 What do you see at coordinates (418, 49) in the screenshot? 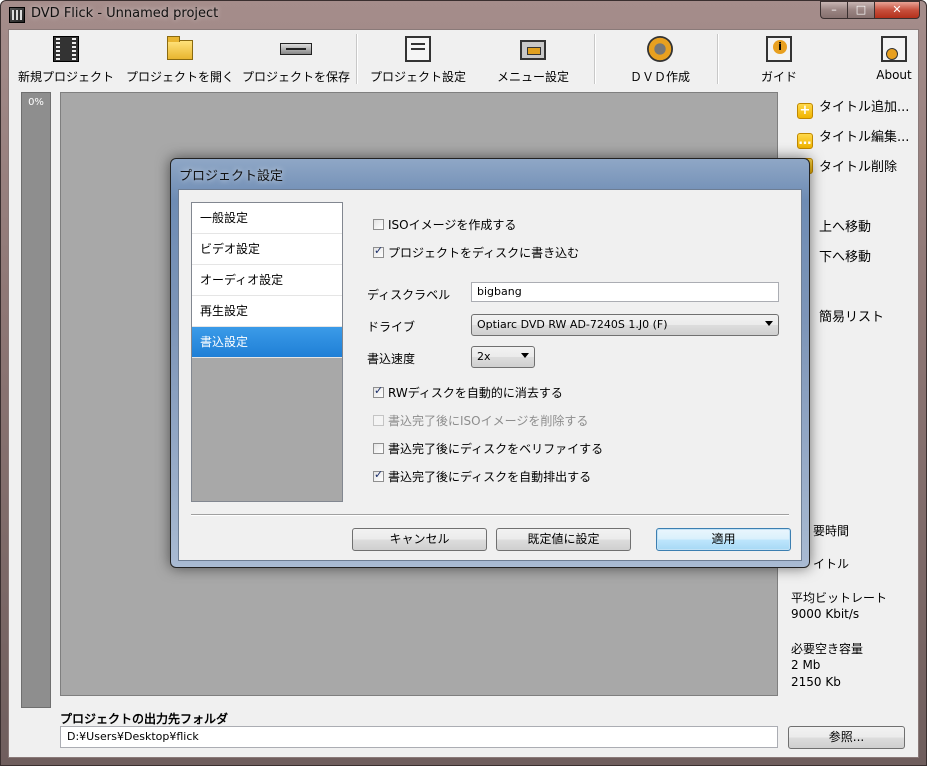
I see `settings-doc-icon` at bounding box center [418, 49].